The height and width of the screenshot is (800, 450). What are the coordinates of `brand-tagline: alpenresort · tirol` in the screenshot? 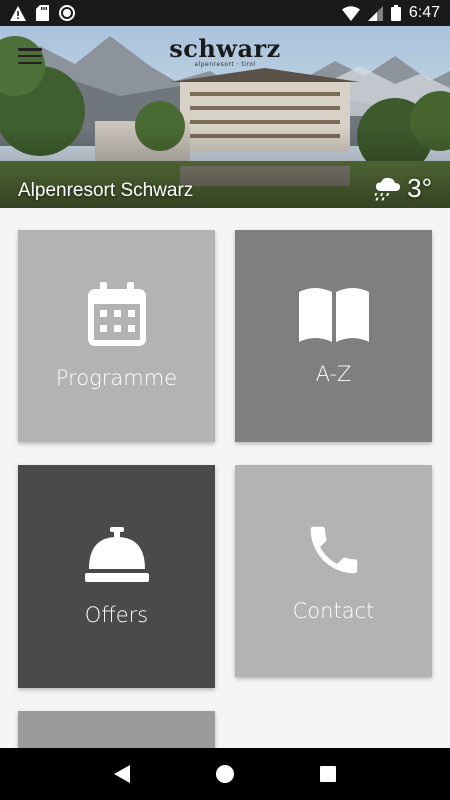 It's located at (225, 64).